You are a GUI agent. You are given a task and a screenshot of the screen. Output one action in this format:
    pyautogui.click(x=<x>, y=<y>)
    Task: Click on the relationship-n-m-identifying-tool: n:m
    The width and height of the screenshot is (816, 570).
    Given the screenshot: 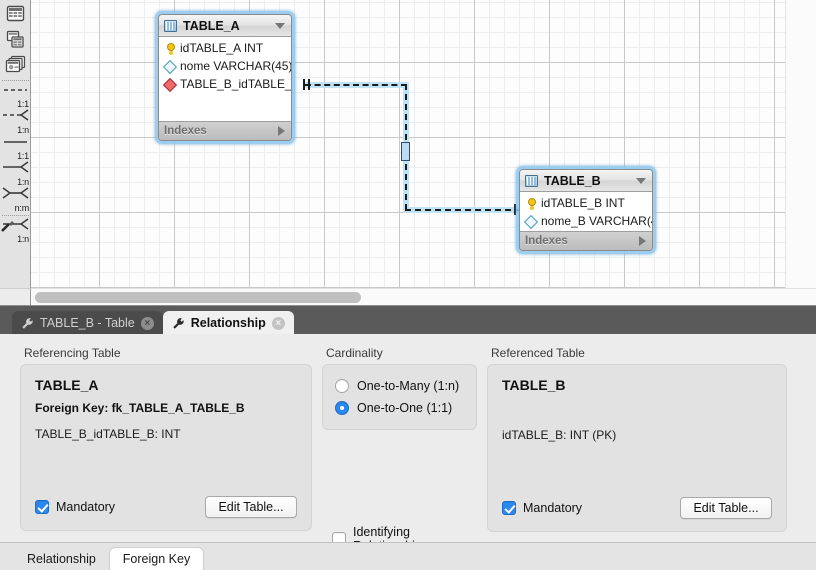 What is the action you would take?
    pyautogui.click(x=15, y=200)
    